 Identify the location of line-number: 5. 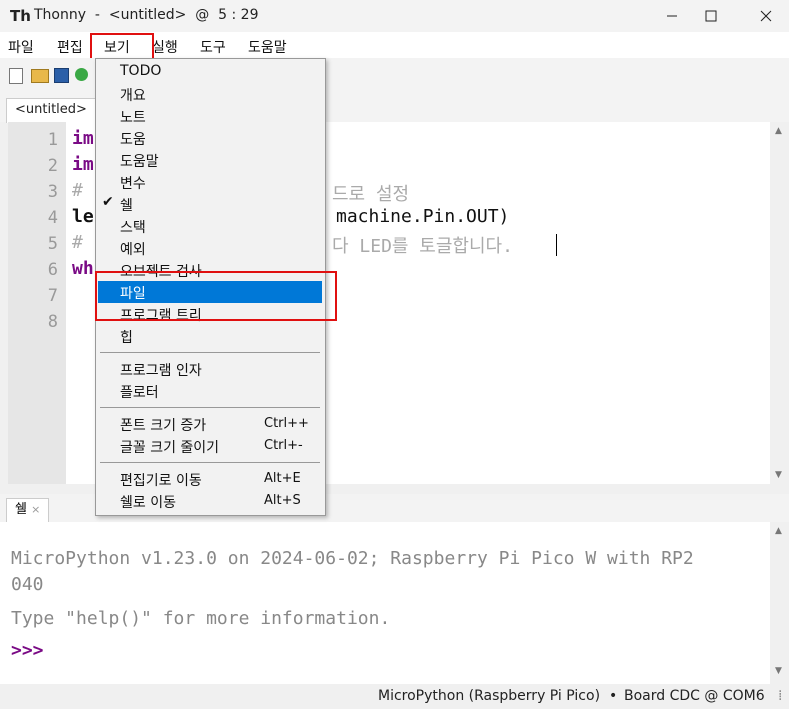
(52, 244).